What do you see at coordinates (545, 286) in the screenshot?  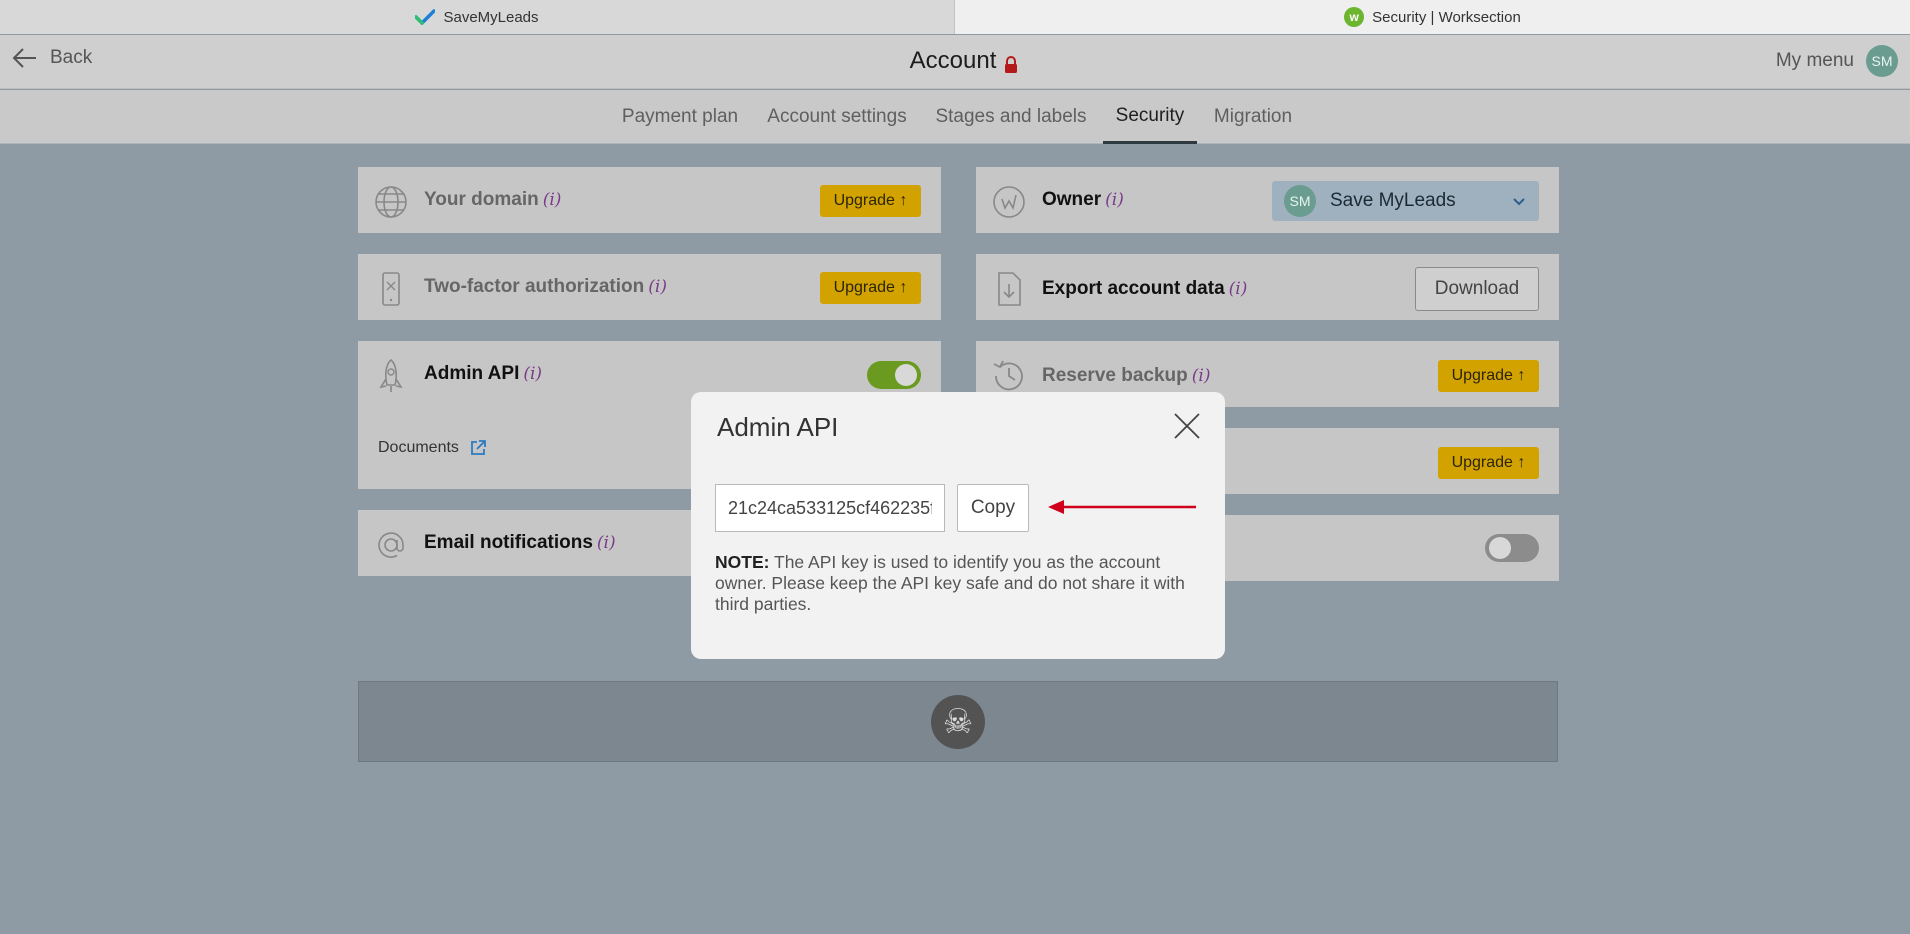 I see `two-factor-label: Two-factor authorization (i)` at bounding box center [545, 286].